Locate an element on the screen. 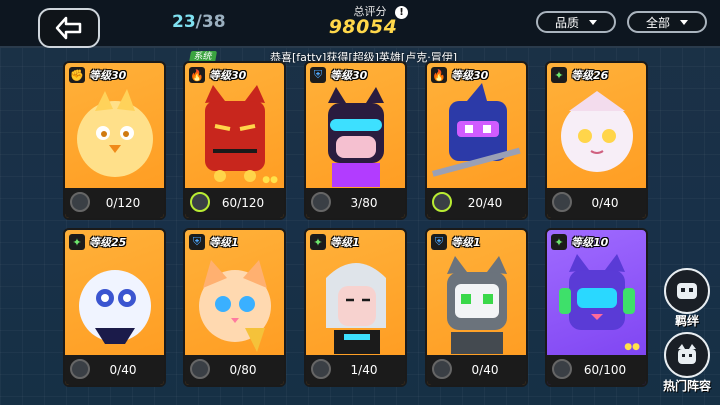 The height and width of the screenshot is (405, 720). level-row: ✦ 等级25 is located at coordinates (97, 242).